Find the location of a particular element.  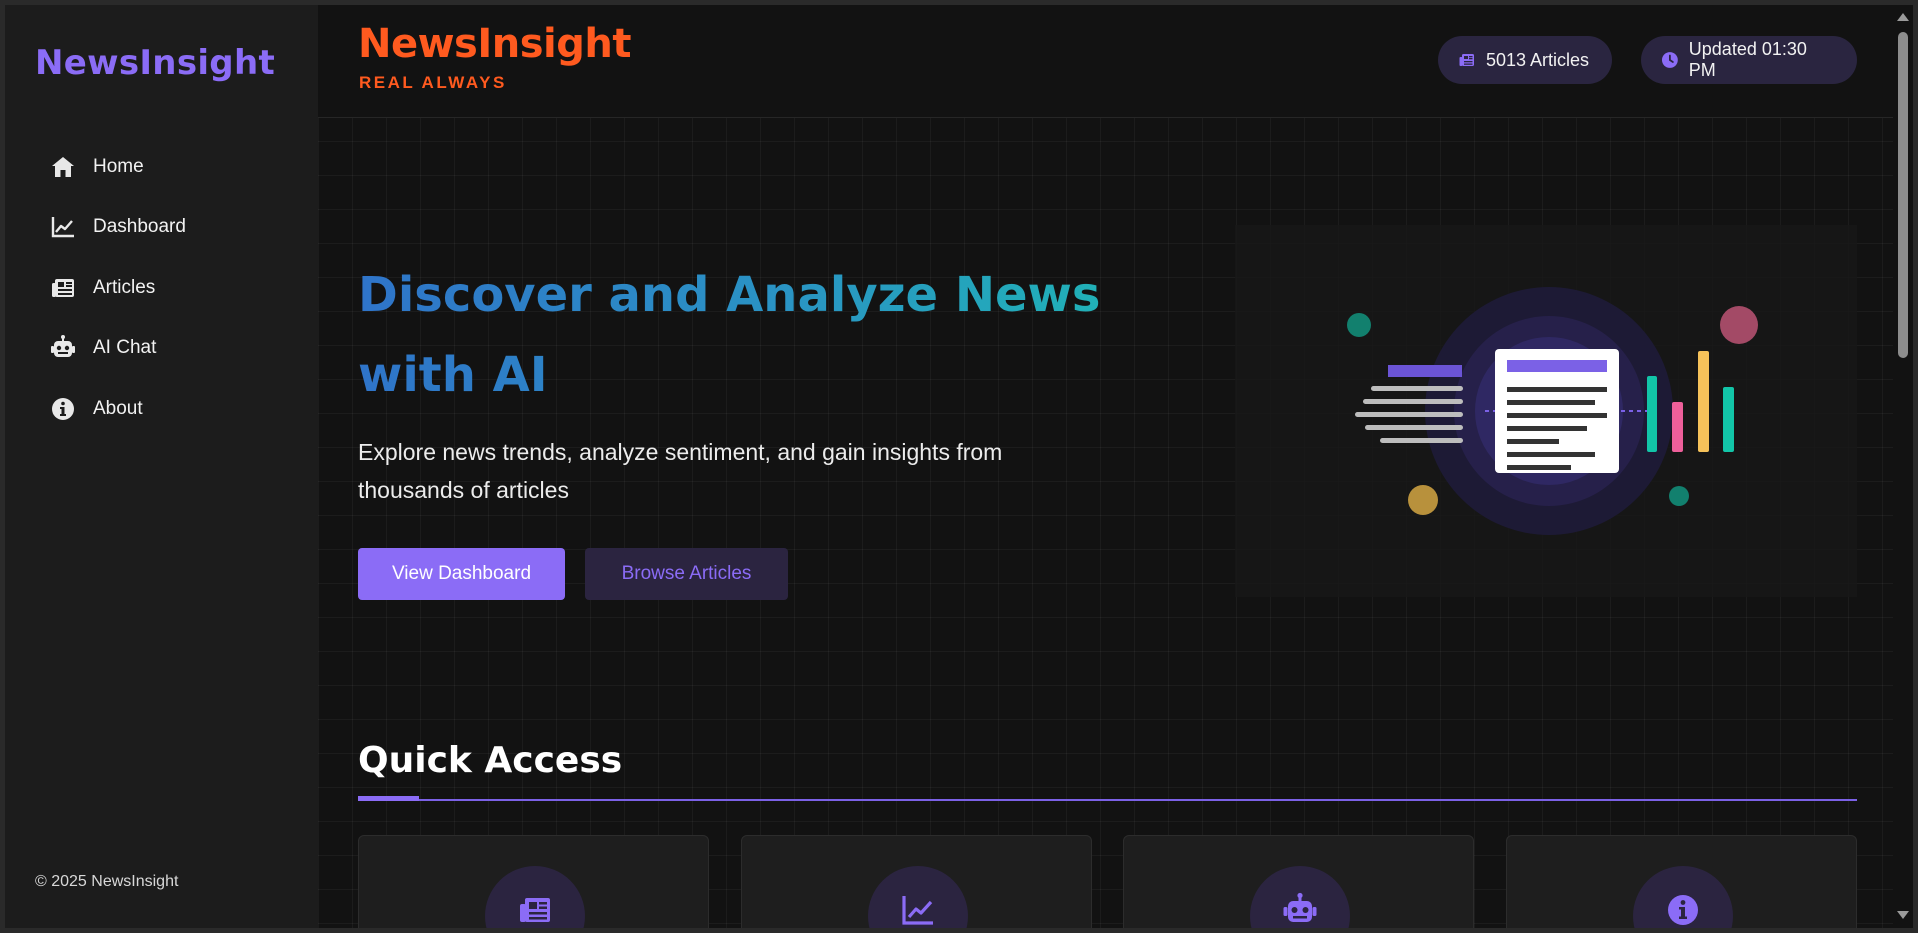

sidebar-item-articles: Articles is located at coordinates (169, 288).